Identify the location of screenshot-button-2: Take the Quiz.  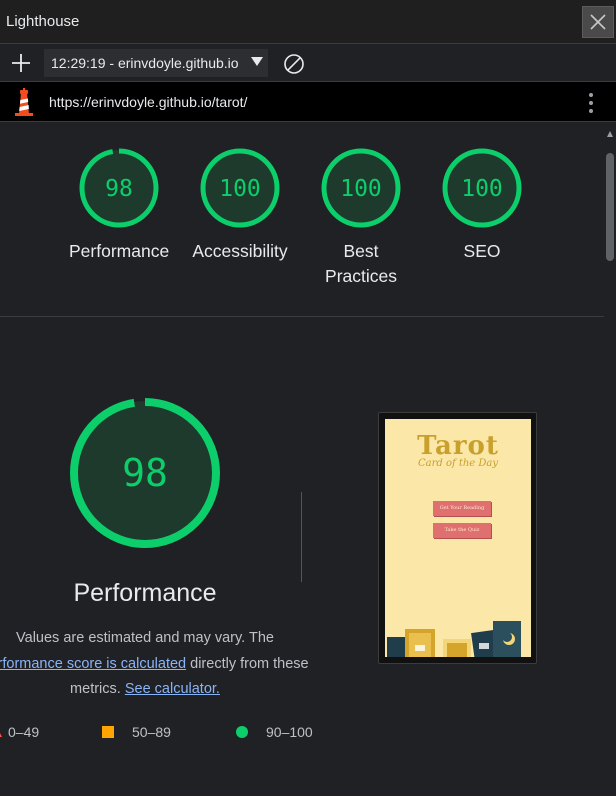
(462, 530).